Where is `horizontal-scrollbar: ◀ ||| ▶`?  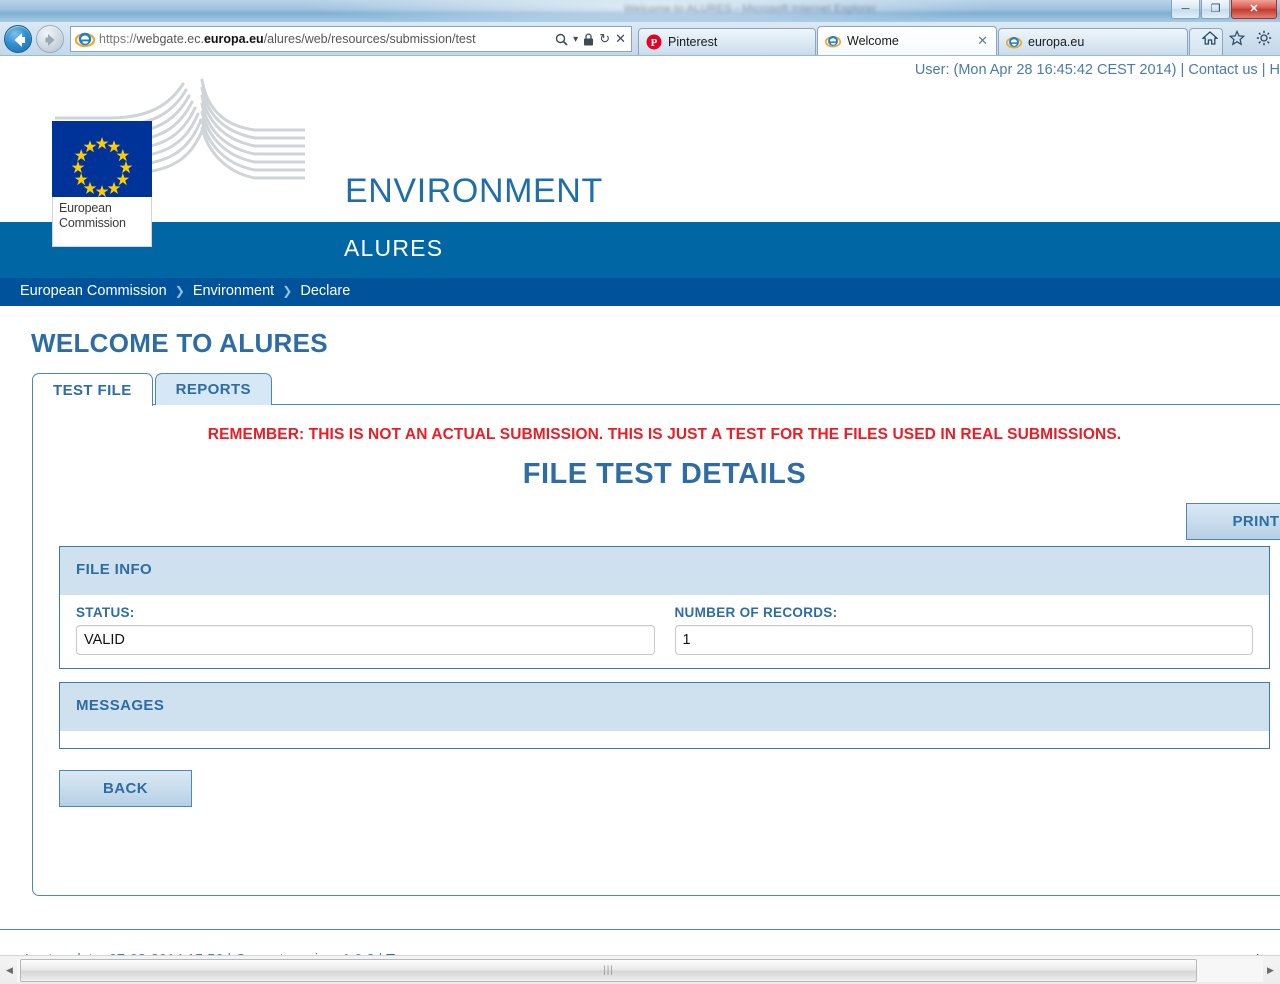
horizontal-scrollbar: ◀ ||| ▶ is located at coordinates (640, 969).